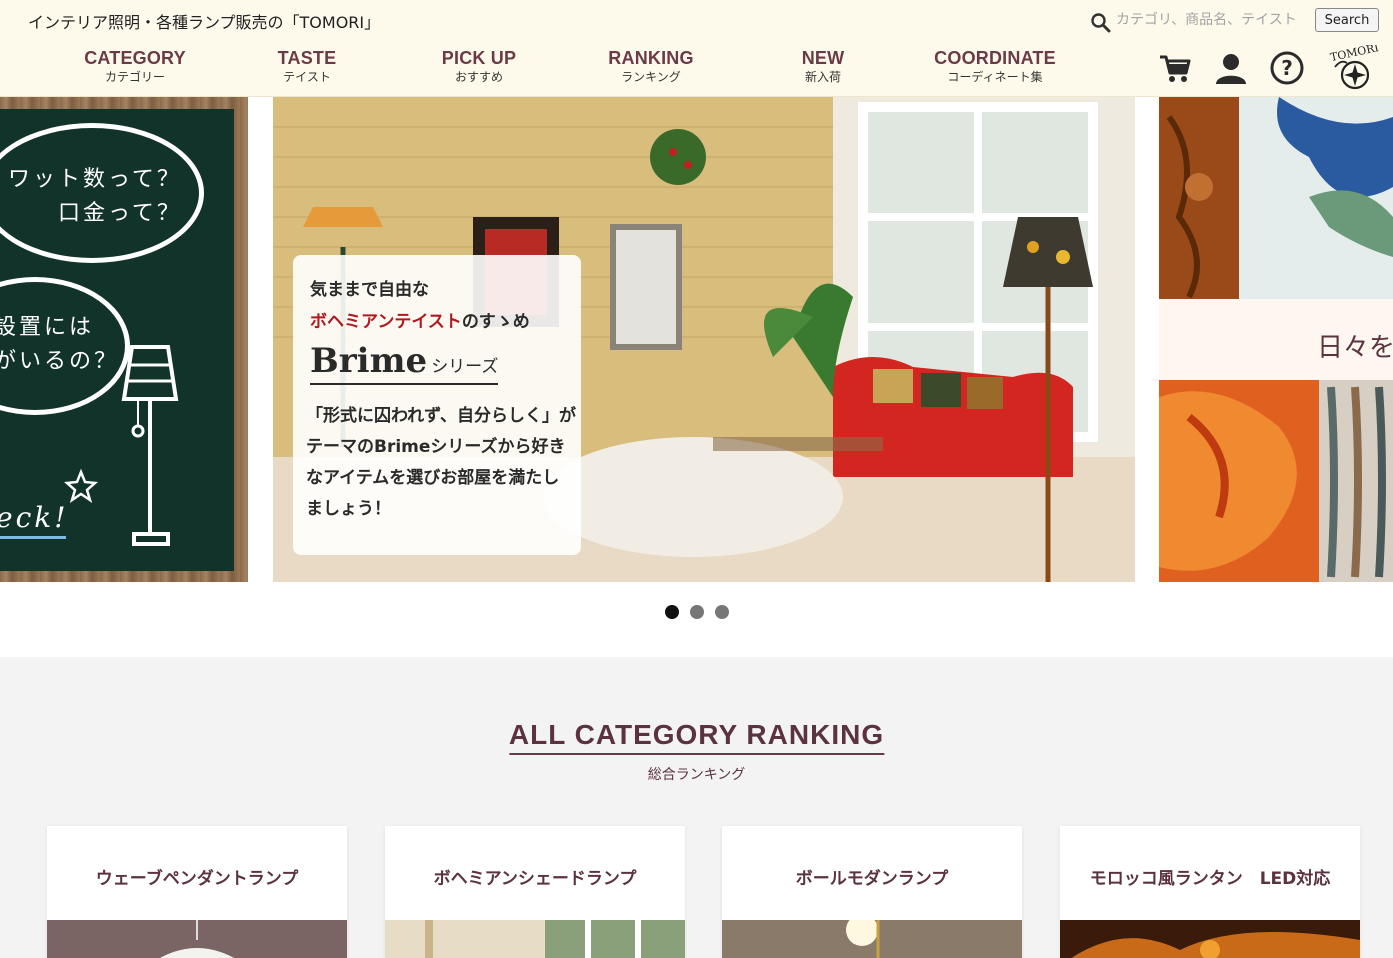  I want to click on nav-label-en: TASTE, so click(307, 58).